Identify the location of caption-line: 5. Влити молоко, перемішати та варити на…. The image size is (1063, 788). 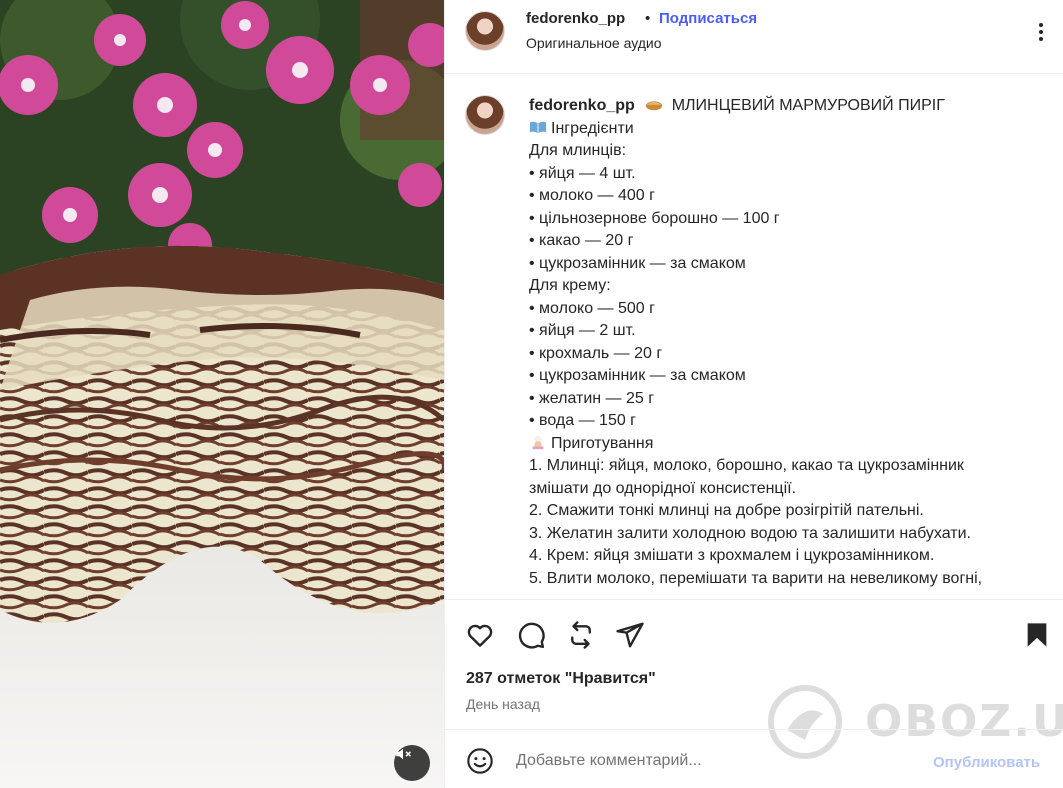
(756, 578).